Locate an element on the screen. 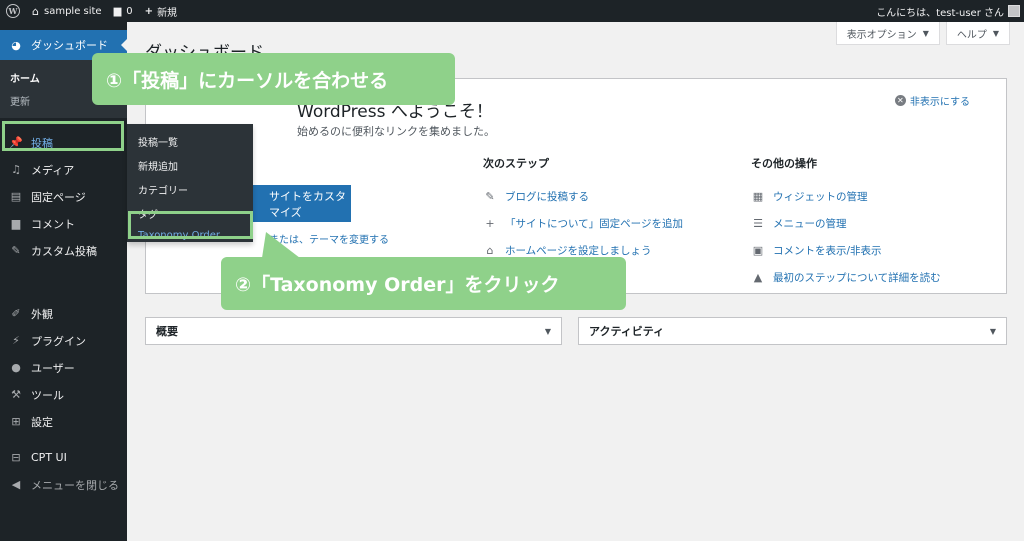 The height and width of the screenshot is (541, 1024). user-icon: ● is located at coordinates (16, 367).